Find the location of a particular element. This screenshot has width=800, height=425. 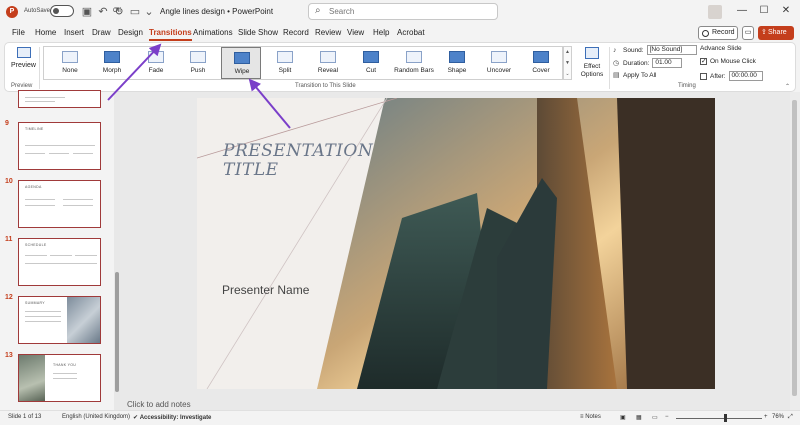

slide-thumbnail-10: AGENDA is located at coordinates (59, 204).